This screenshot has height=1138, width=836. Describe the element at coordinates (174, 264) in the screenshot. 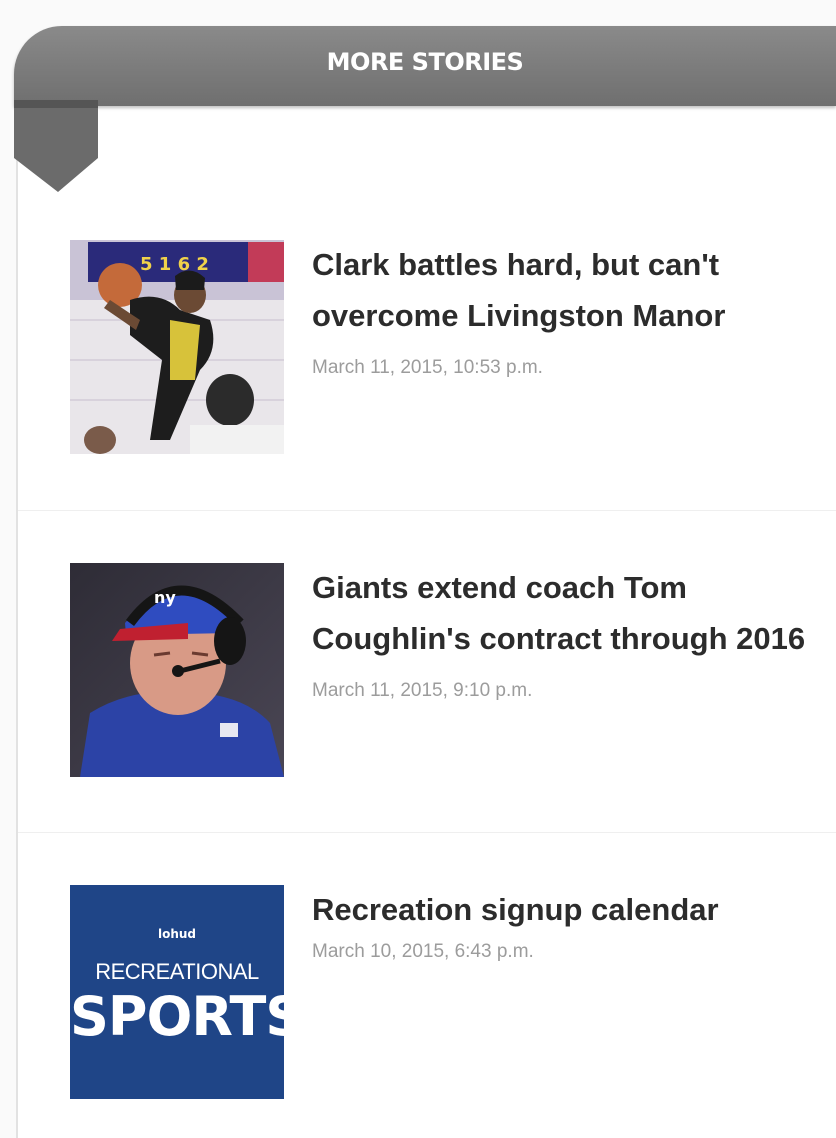

I see `svg-text: 5 1 6 2` at that location.